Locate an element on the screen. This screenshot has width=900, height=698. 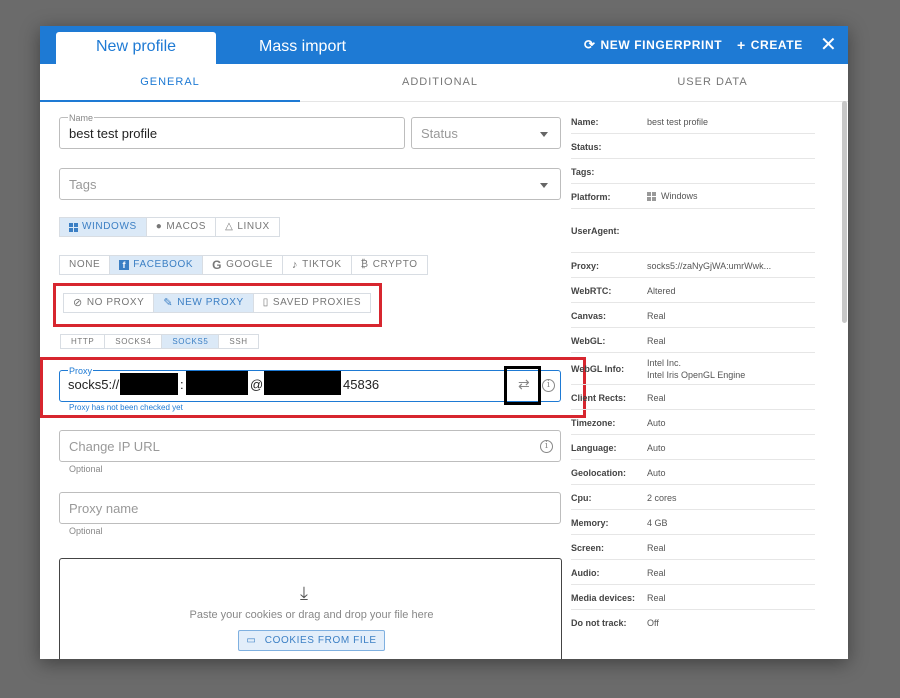
summary-label: UserAgent: is located at coordinates (595, 231).